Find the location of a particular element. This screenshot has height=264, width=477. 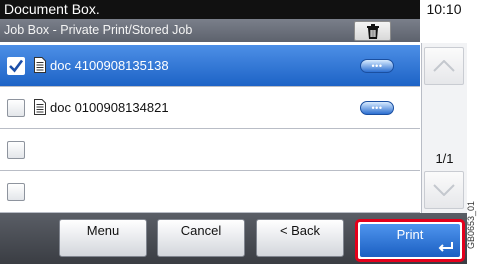

screen-title: Document Box. is located at coordinates (52, 9).